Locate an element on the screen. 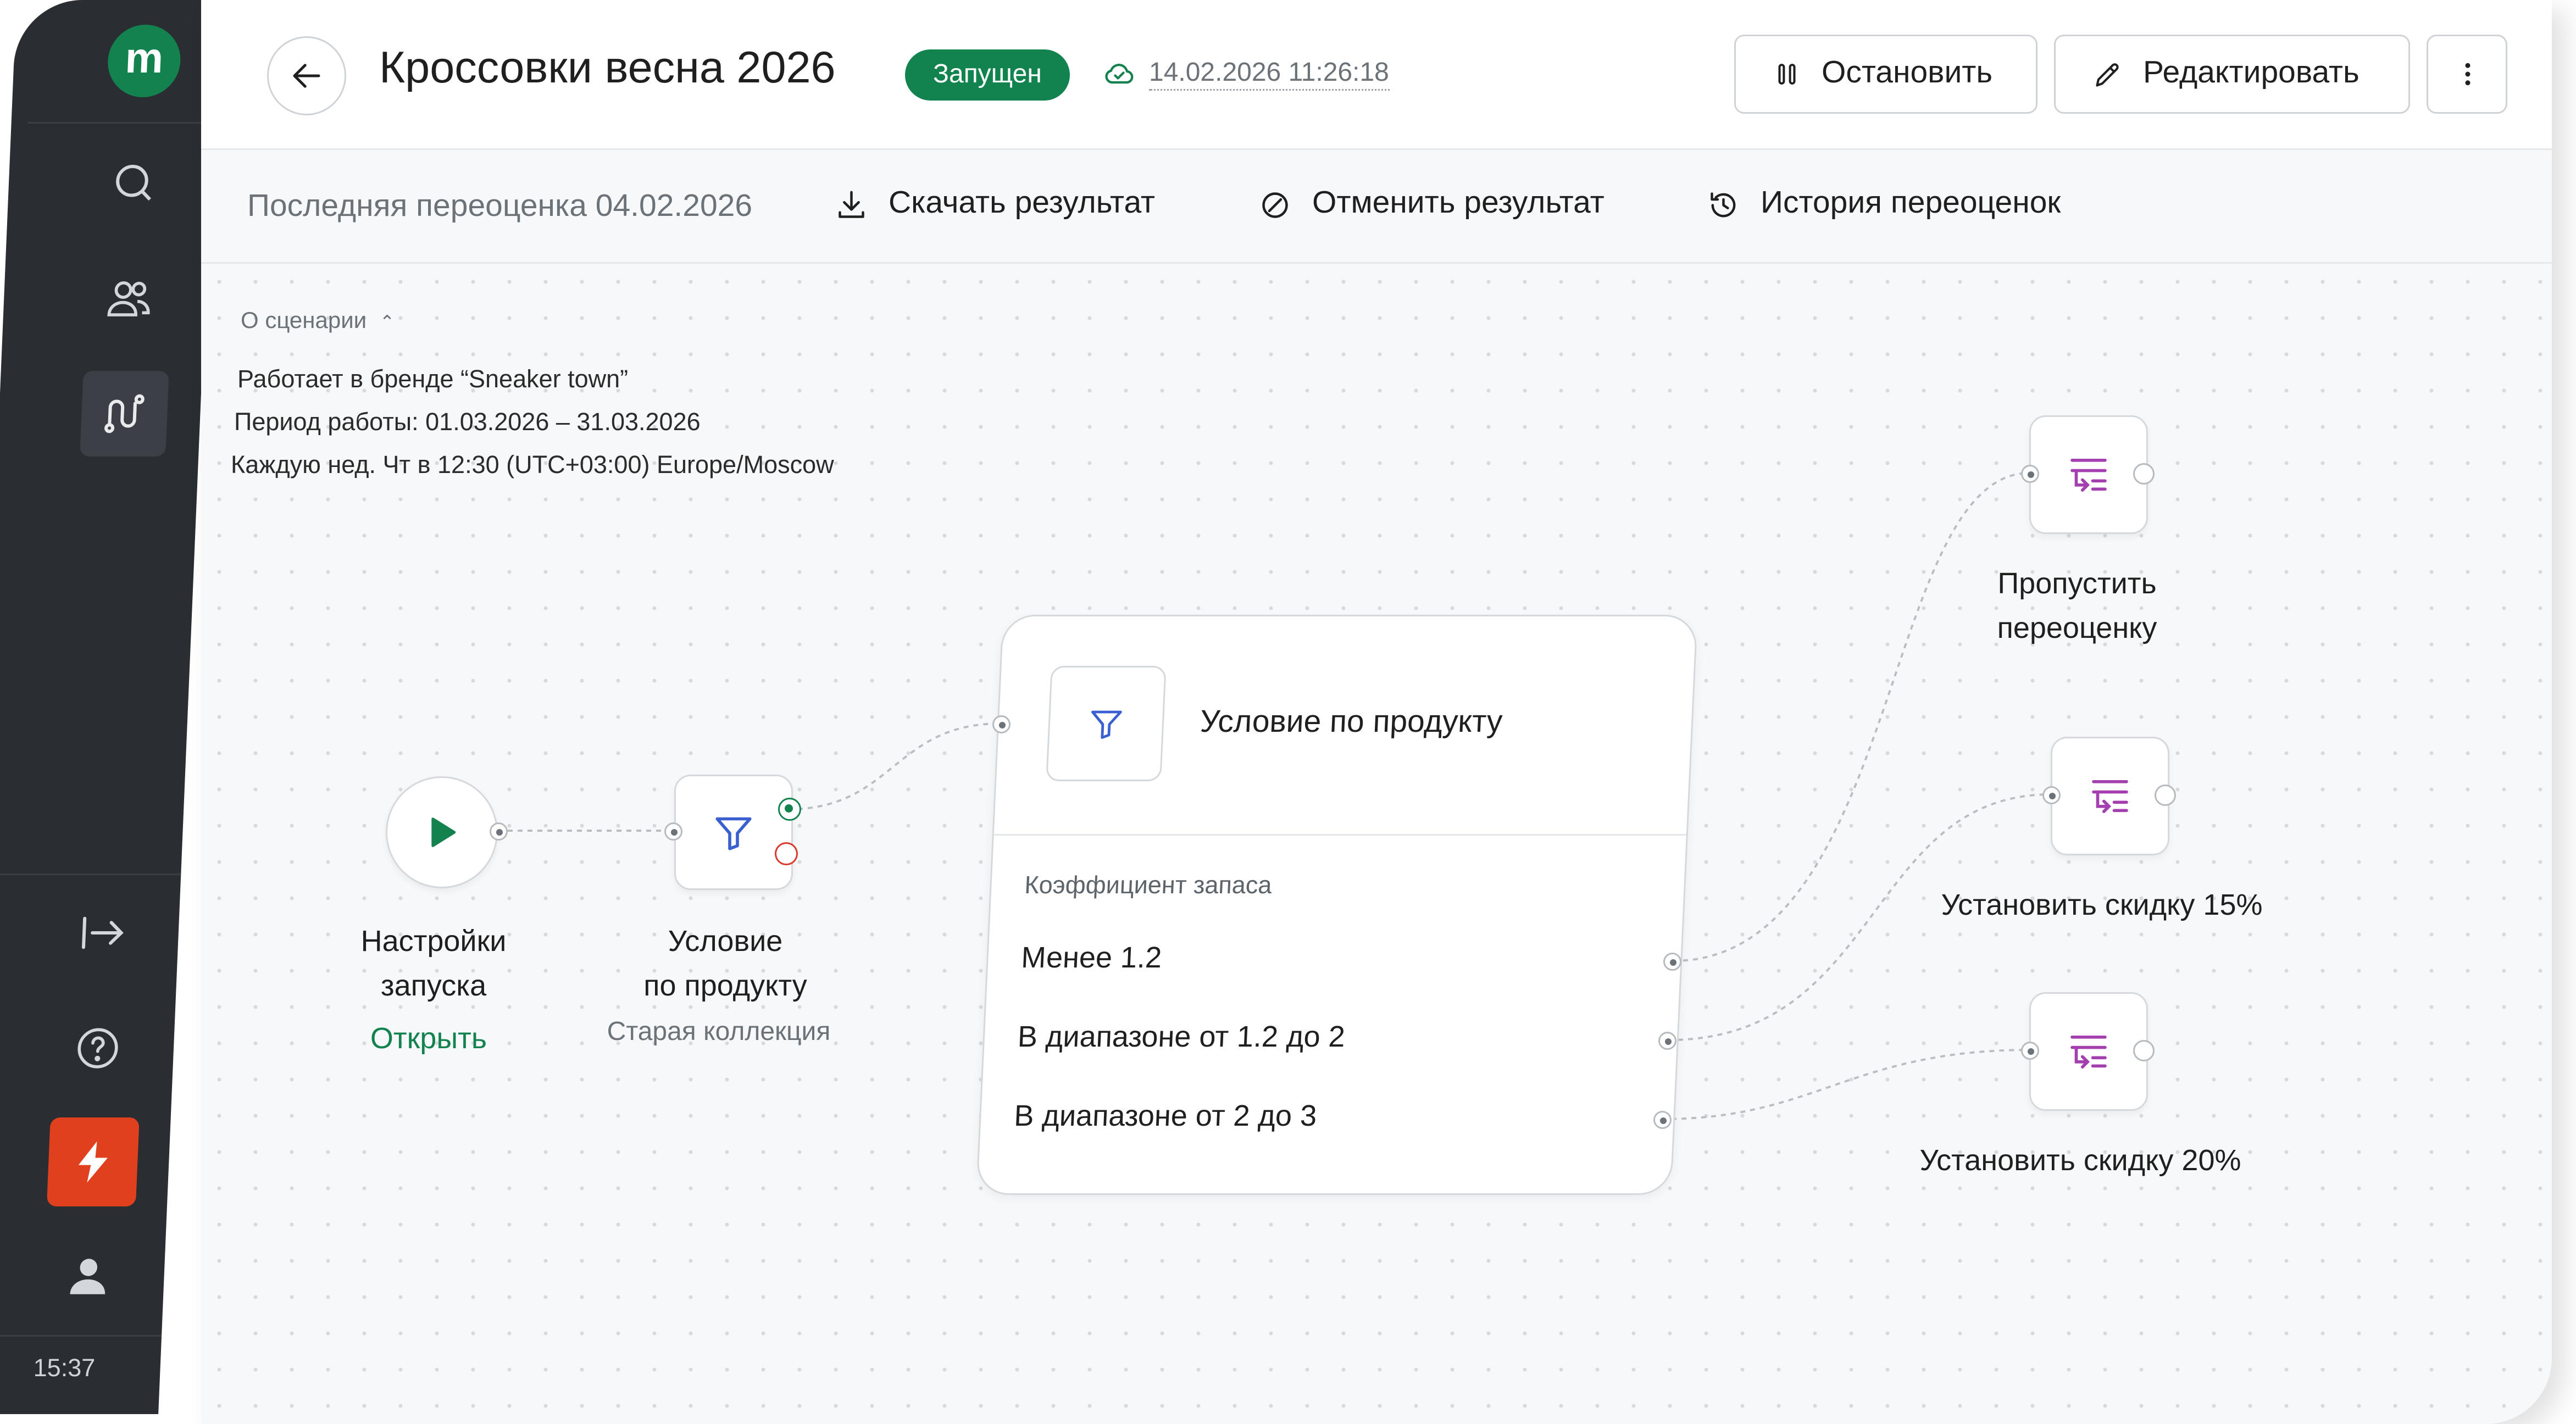 The width and height of the screenshot is (2576, 1424). discount-20-label: Установить скидку 20% is located at coordinates (2080, 1161).